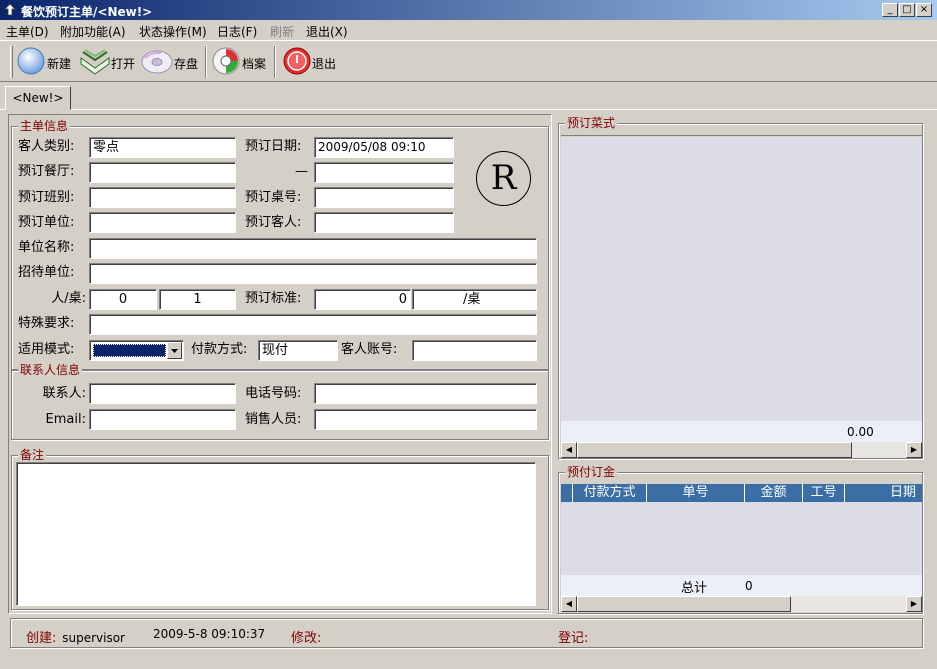 Image resolution: width=937 pixels, height=669 pixels. I want to click on standard-field: 0, so click(362, 299).